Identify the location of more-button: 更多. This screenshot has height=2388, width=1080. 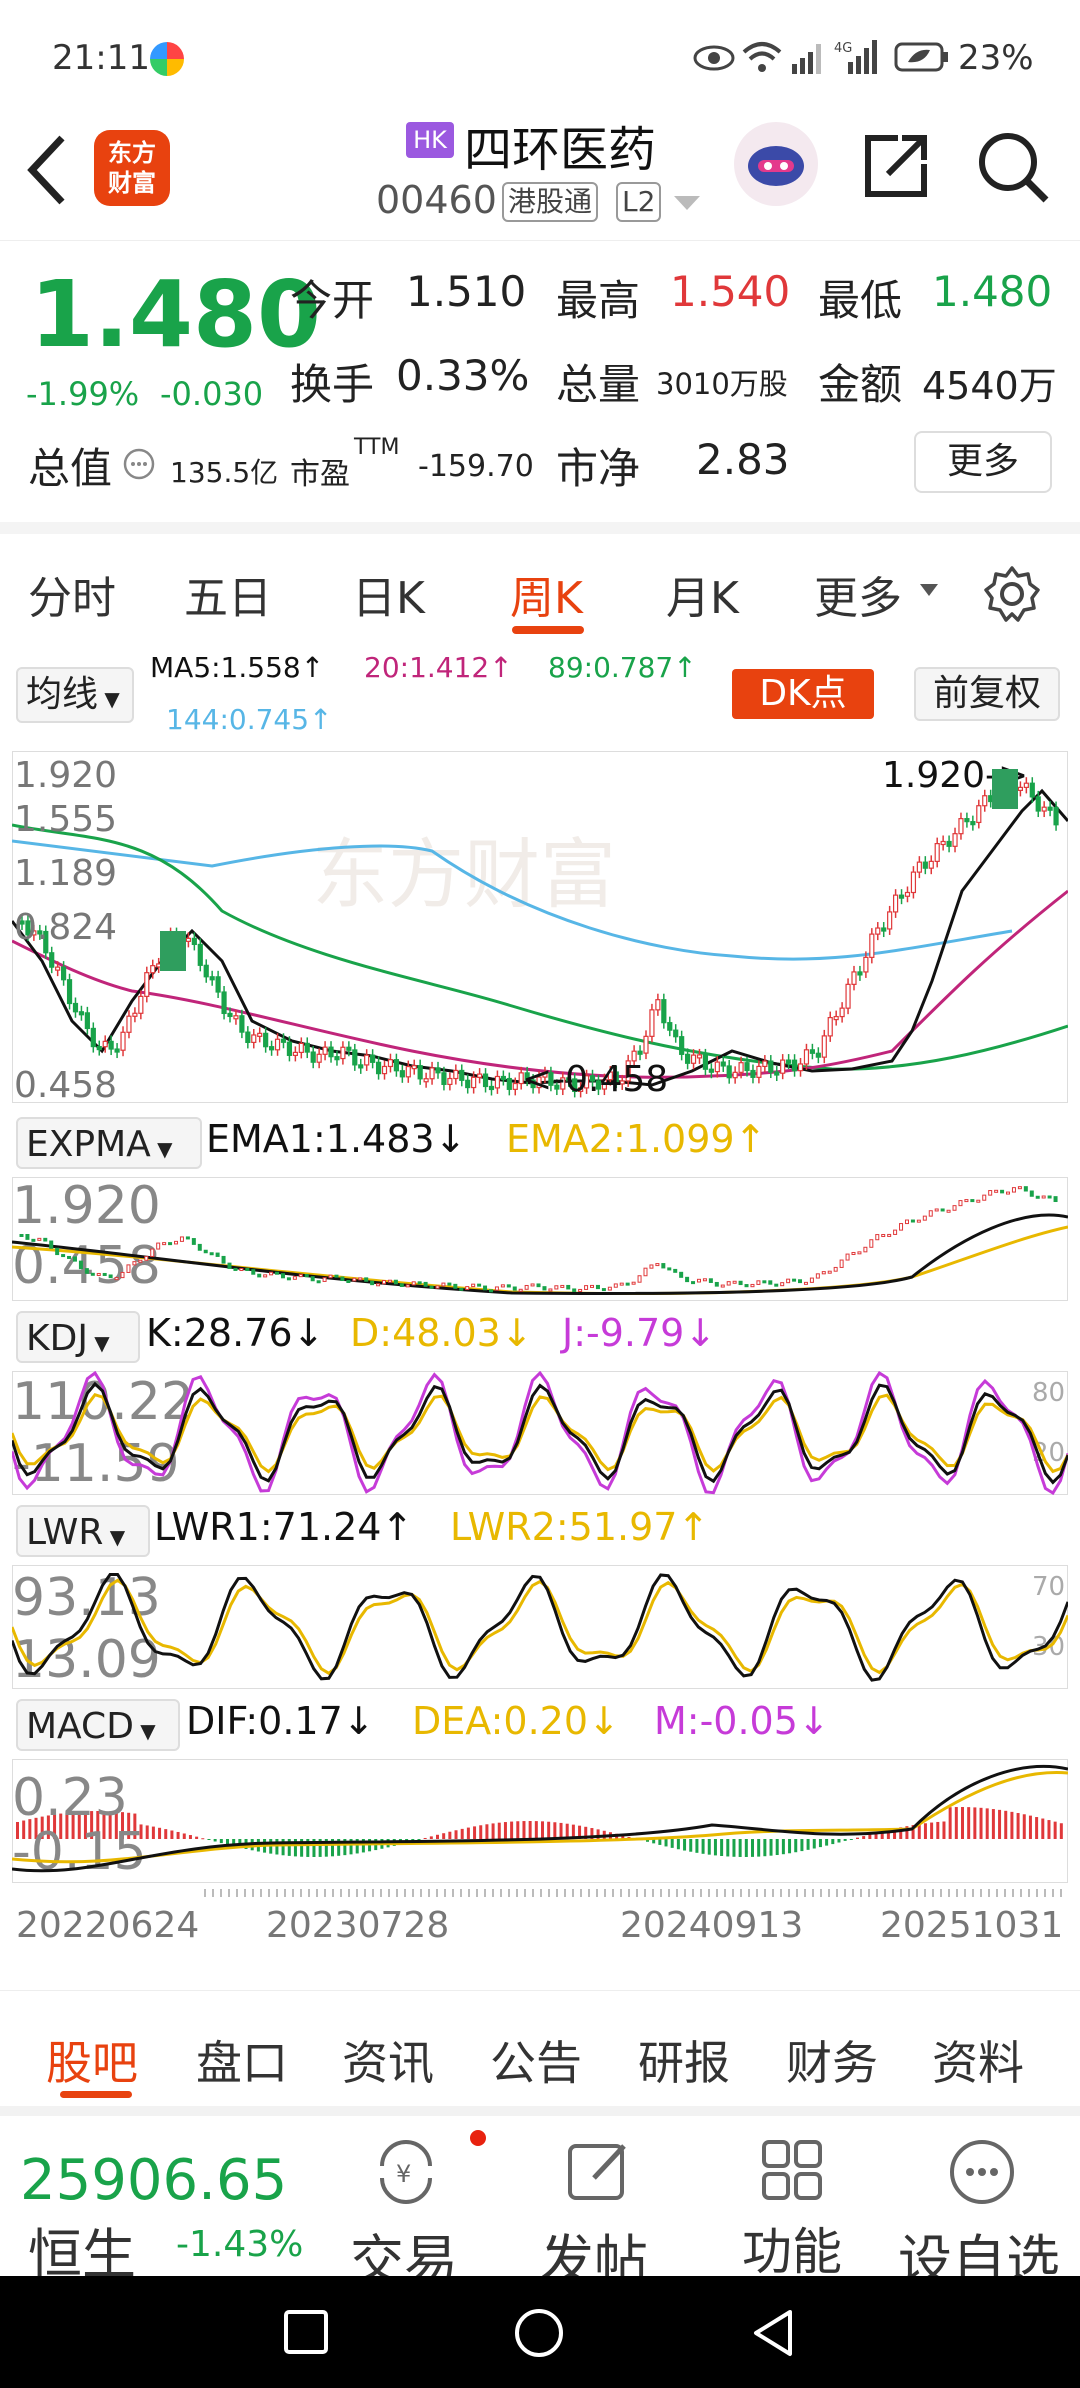
(983, 462).